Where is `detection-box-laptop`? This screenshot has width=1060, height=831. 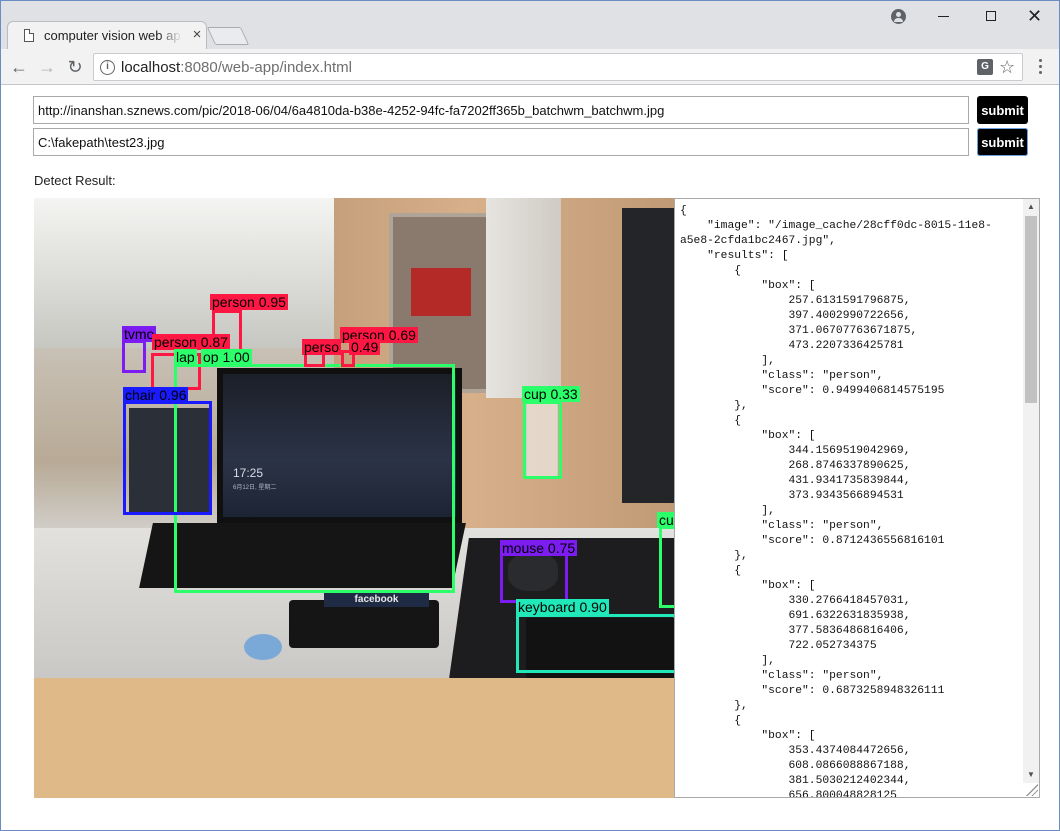 detection-box-laptop is located at coordinates (314, 478).